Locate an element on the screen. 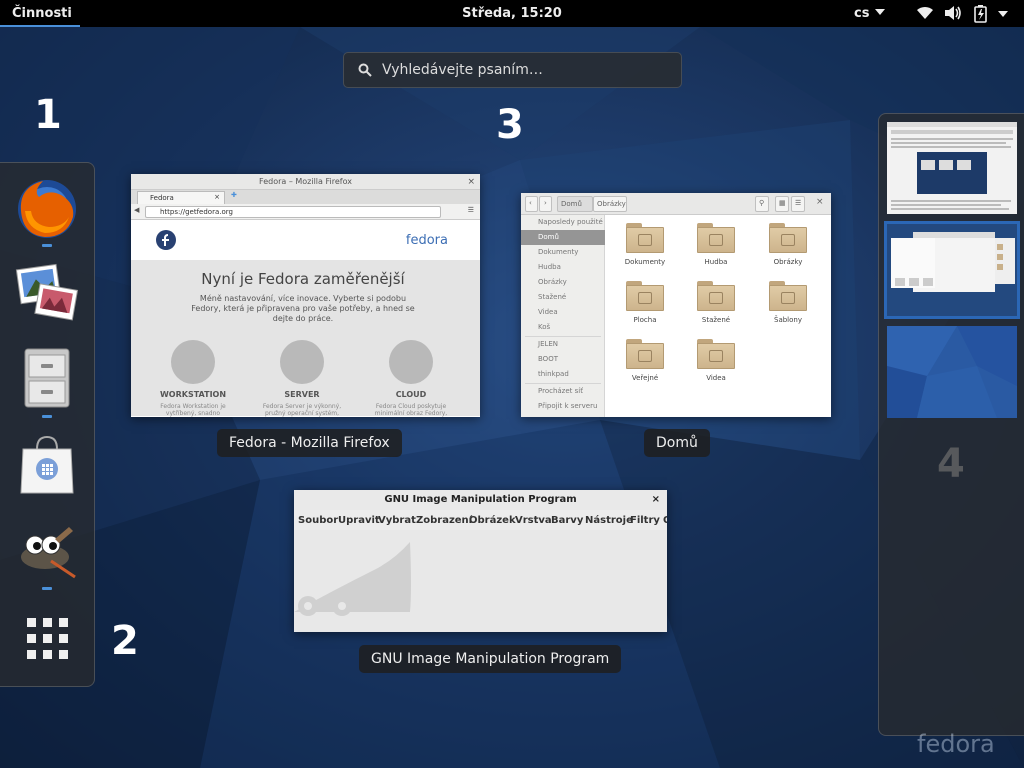 The width and height of the screenshot is (1024, 768). workspace-switcher is located at coordinates (951, 424).